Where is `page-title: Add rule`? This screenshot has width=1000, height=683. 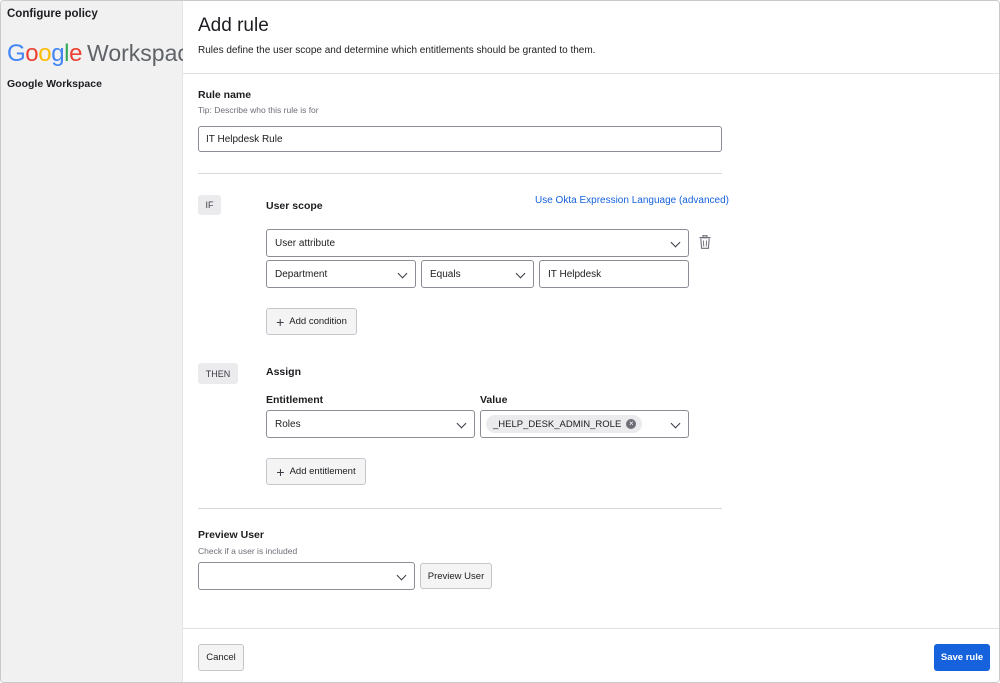 page-title: Add rule is located at coordinates (233, 25).